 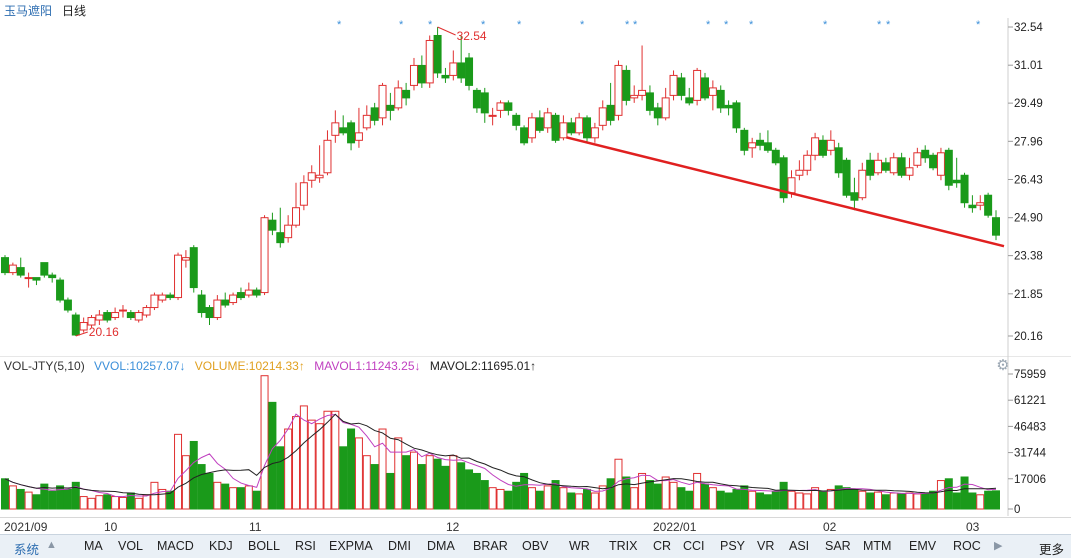 What do you see at coordinates (838, 546) in the screenshot?
I see `indicator-button: SAR` at bounding box center [838, 546].